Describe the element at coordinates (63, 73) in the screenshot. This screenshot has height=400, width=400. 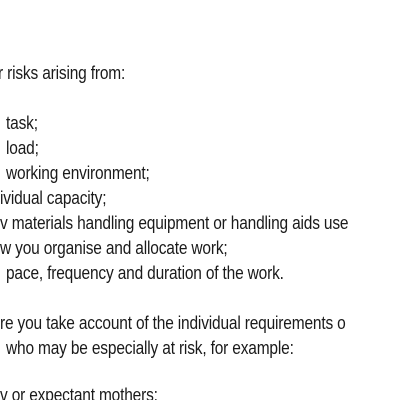
I see `intro-text: r risks arising from:` at that location.